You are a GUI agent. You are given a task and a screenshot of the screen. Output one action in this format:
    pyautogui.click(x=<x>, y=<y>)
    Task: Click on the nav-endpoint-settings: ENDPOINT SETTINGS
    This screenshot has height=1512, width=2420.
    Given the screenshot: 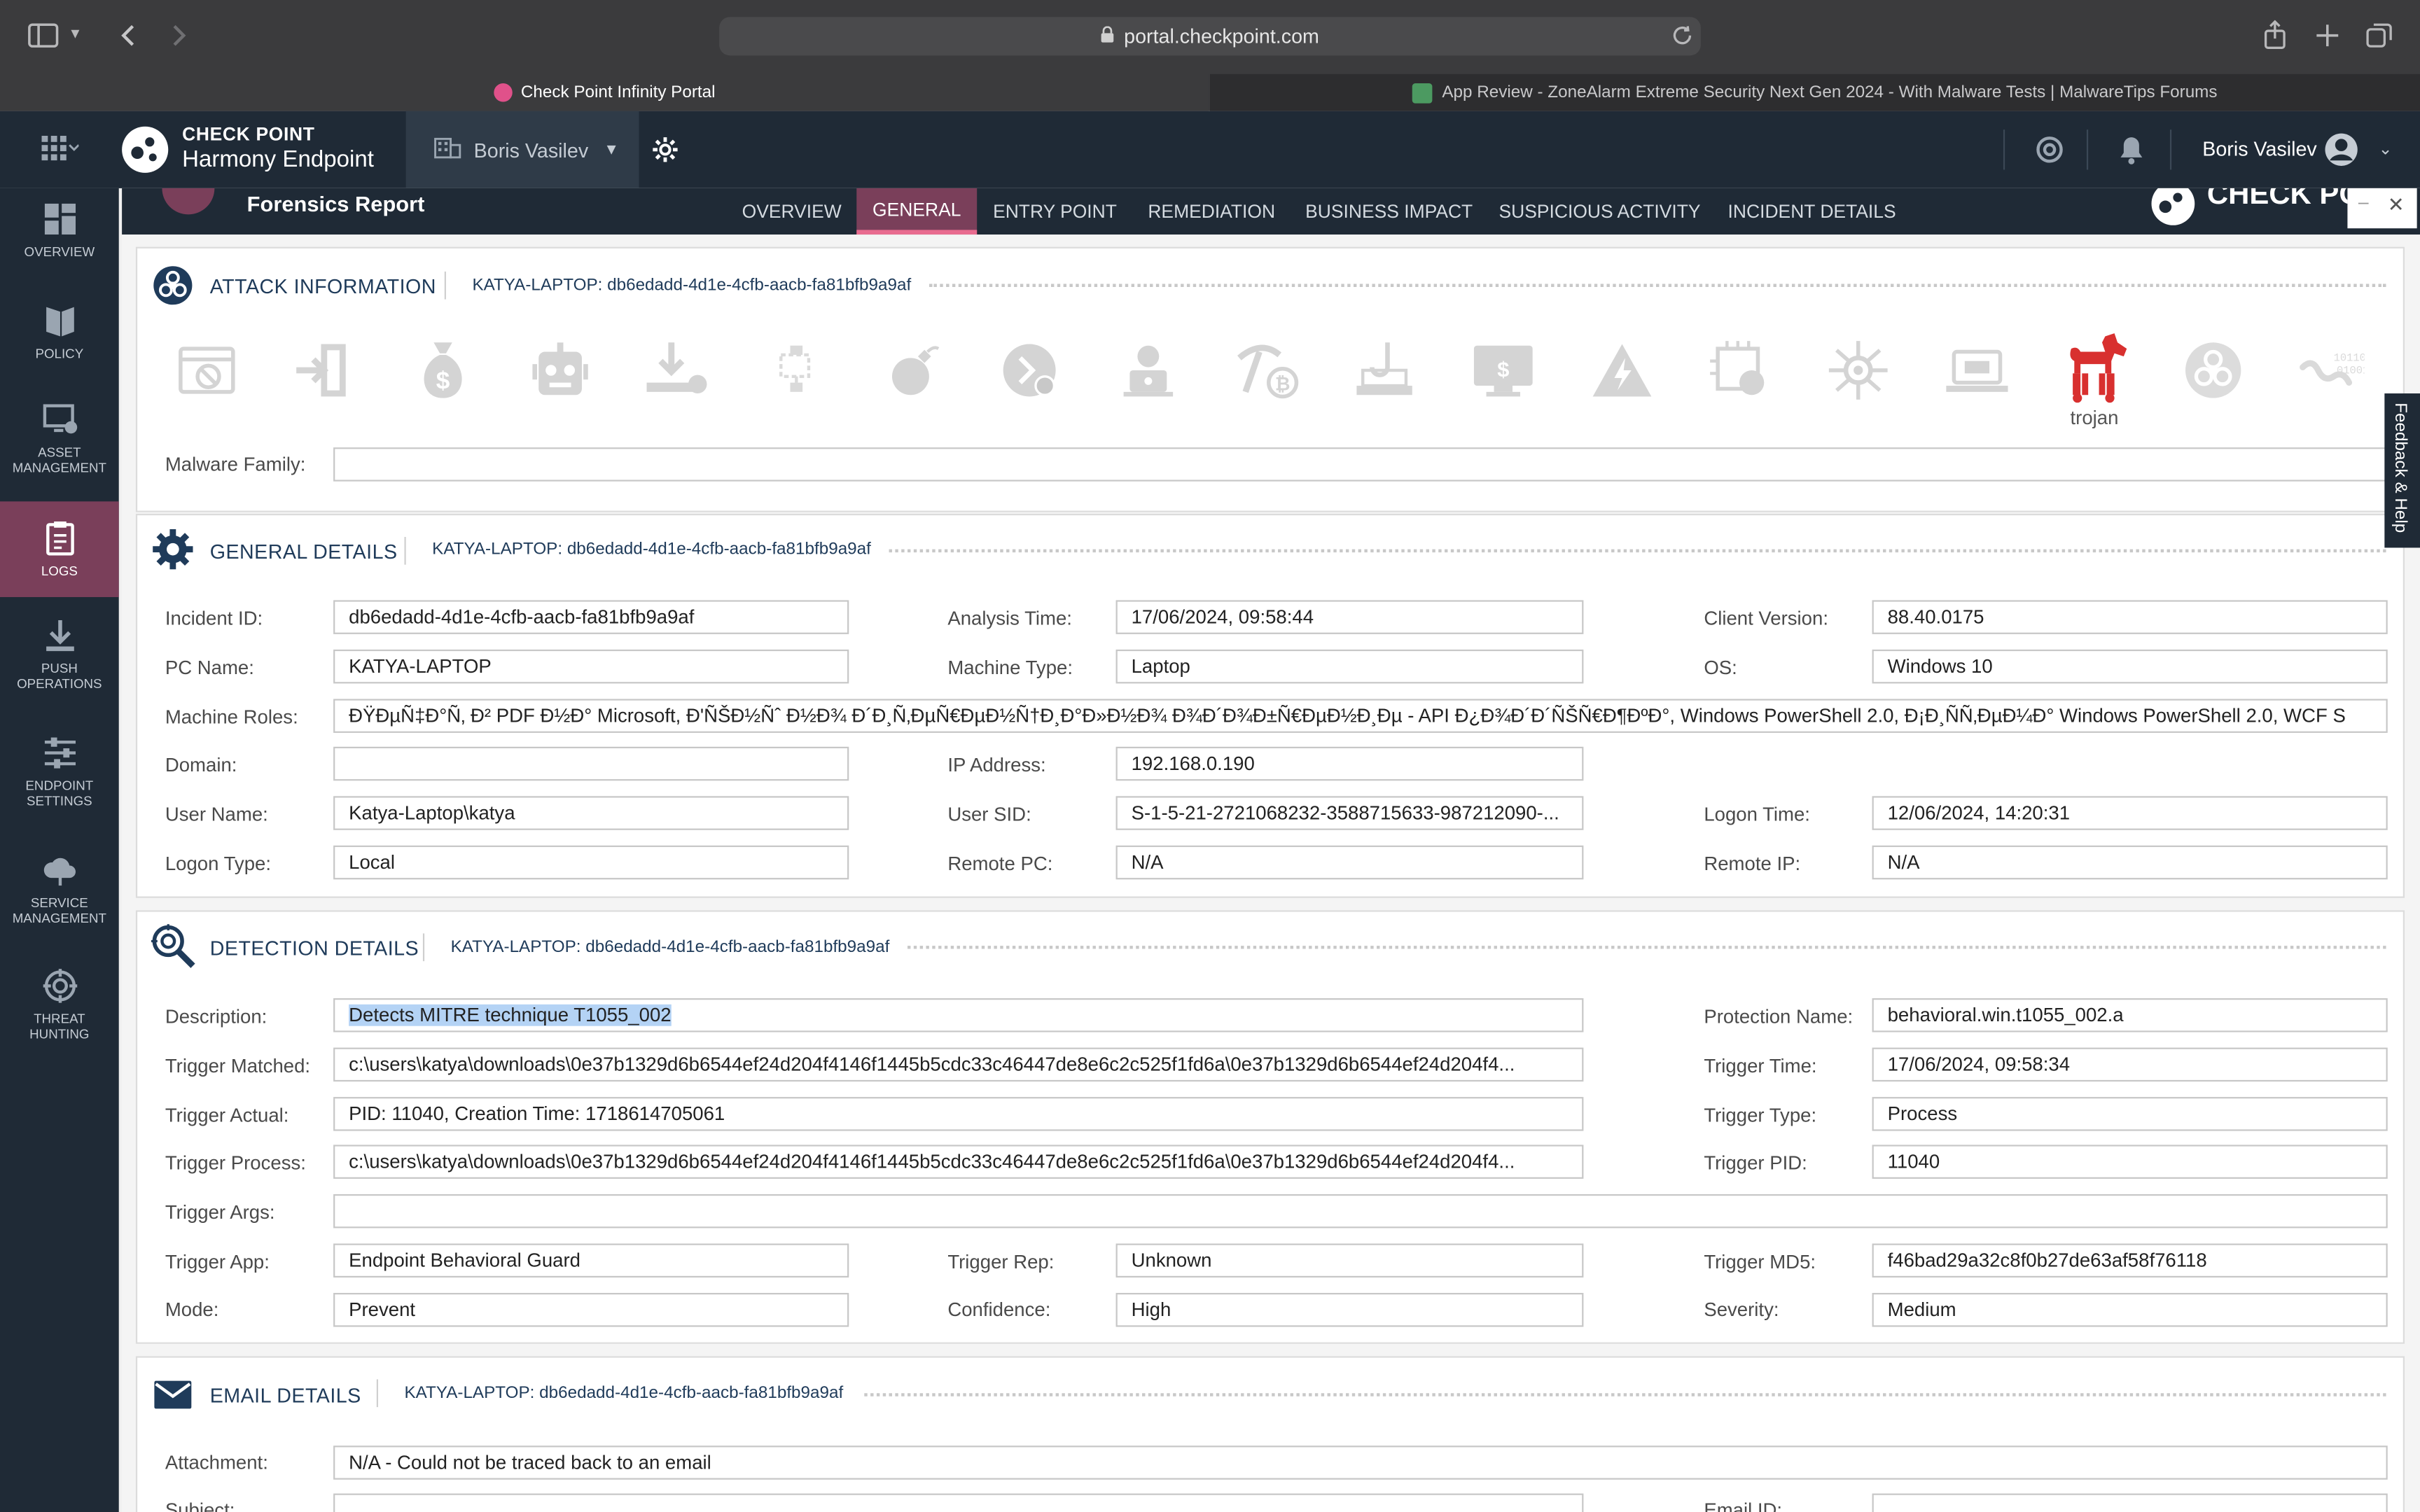 What is the action you would take?
    pyautogui.click(x=59, y=777)
    